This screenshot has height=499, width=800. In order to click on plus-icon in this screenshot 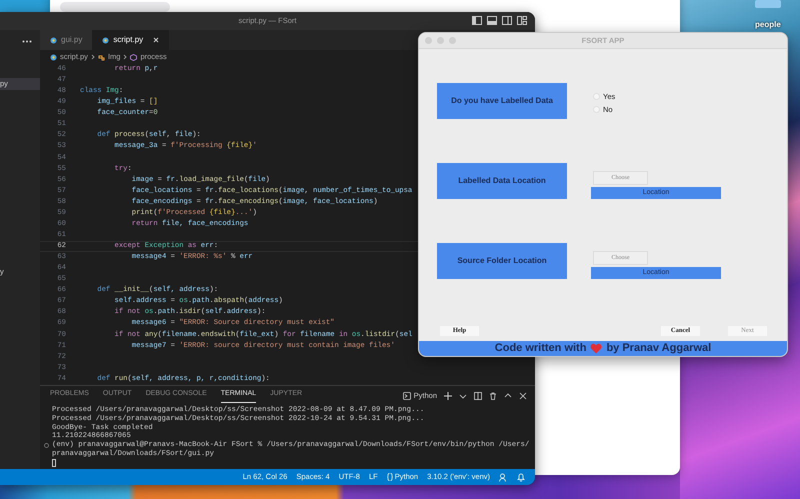, I will do `click(448, 396)`.